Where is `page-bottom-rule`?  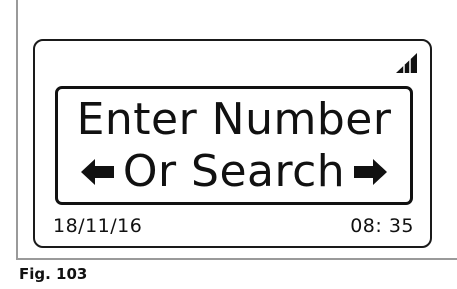 page-bottom-rule is located at coordinates (236, 259).